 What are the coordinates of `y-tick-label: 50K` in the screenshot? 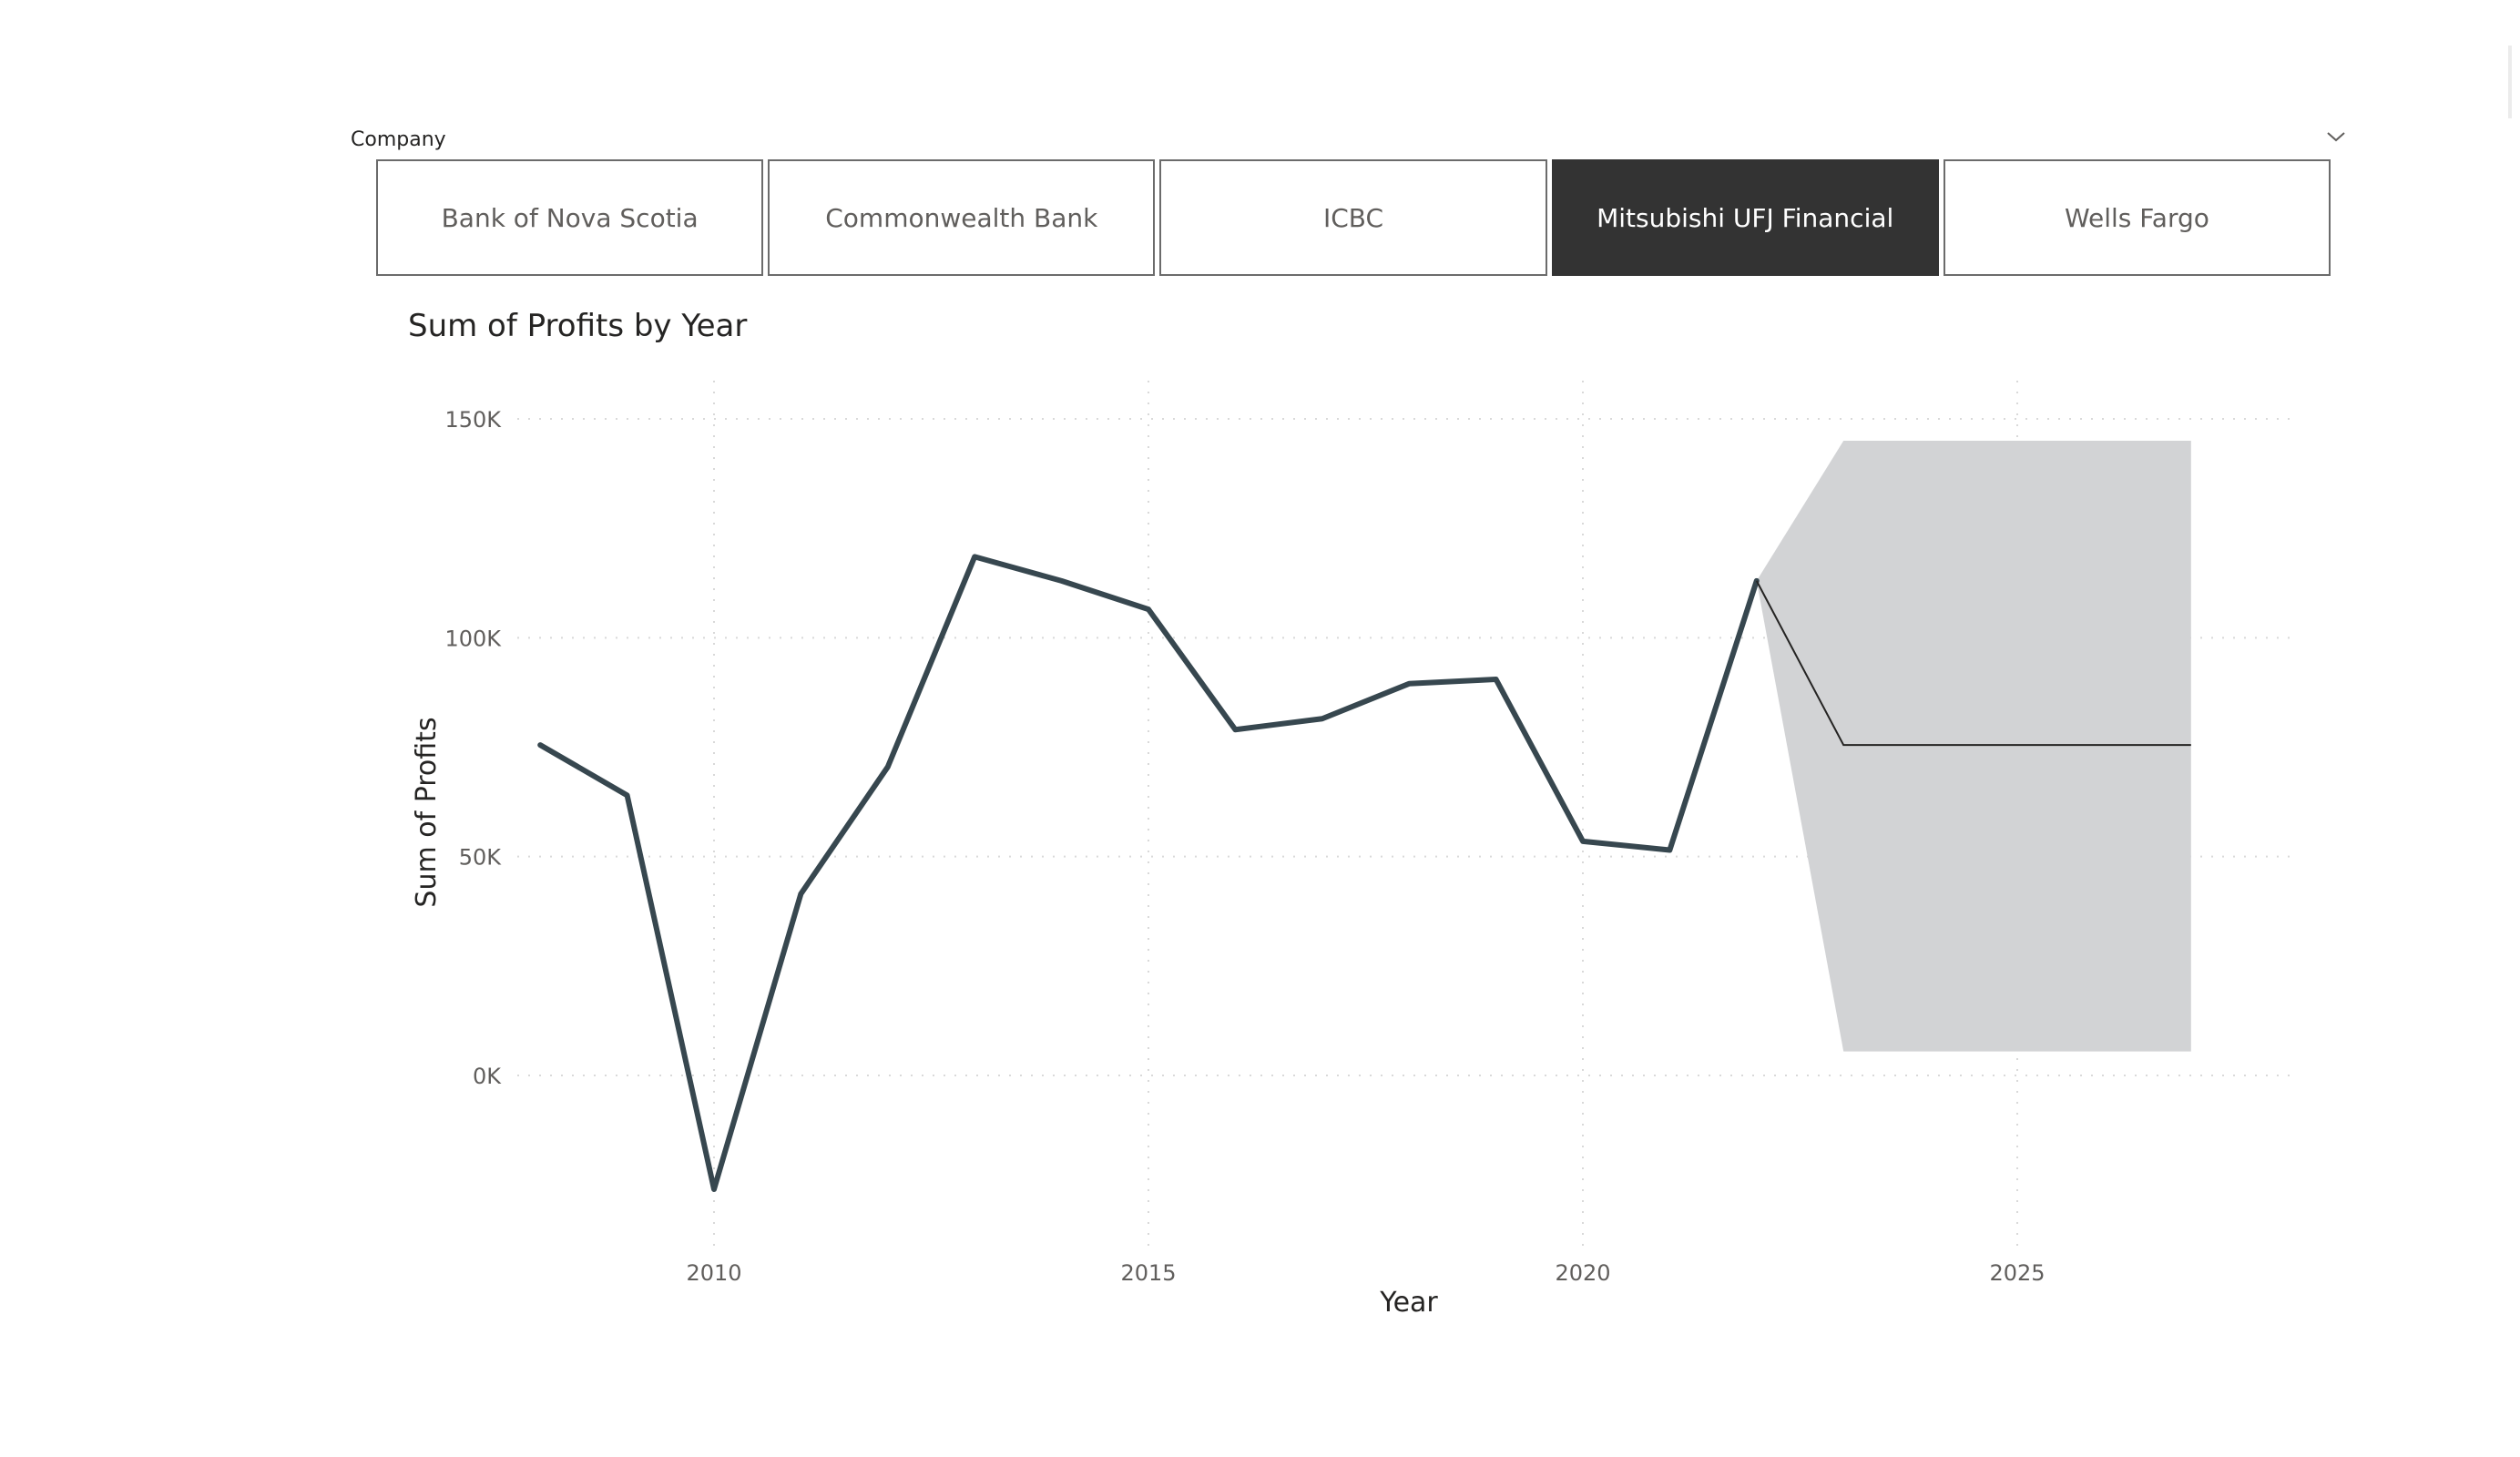 It's located at (481, 858).